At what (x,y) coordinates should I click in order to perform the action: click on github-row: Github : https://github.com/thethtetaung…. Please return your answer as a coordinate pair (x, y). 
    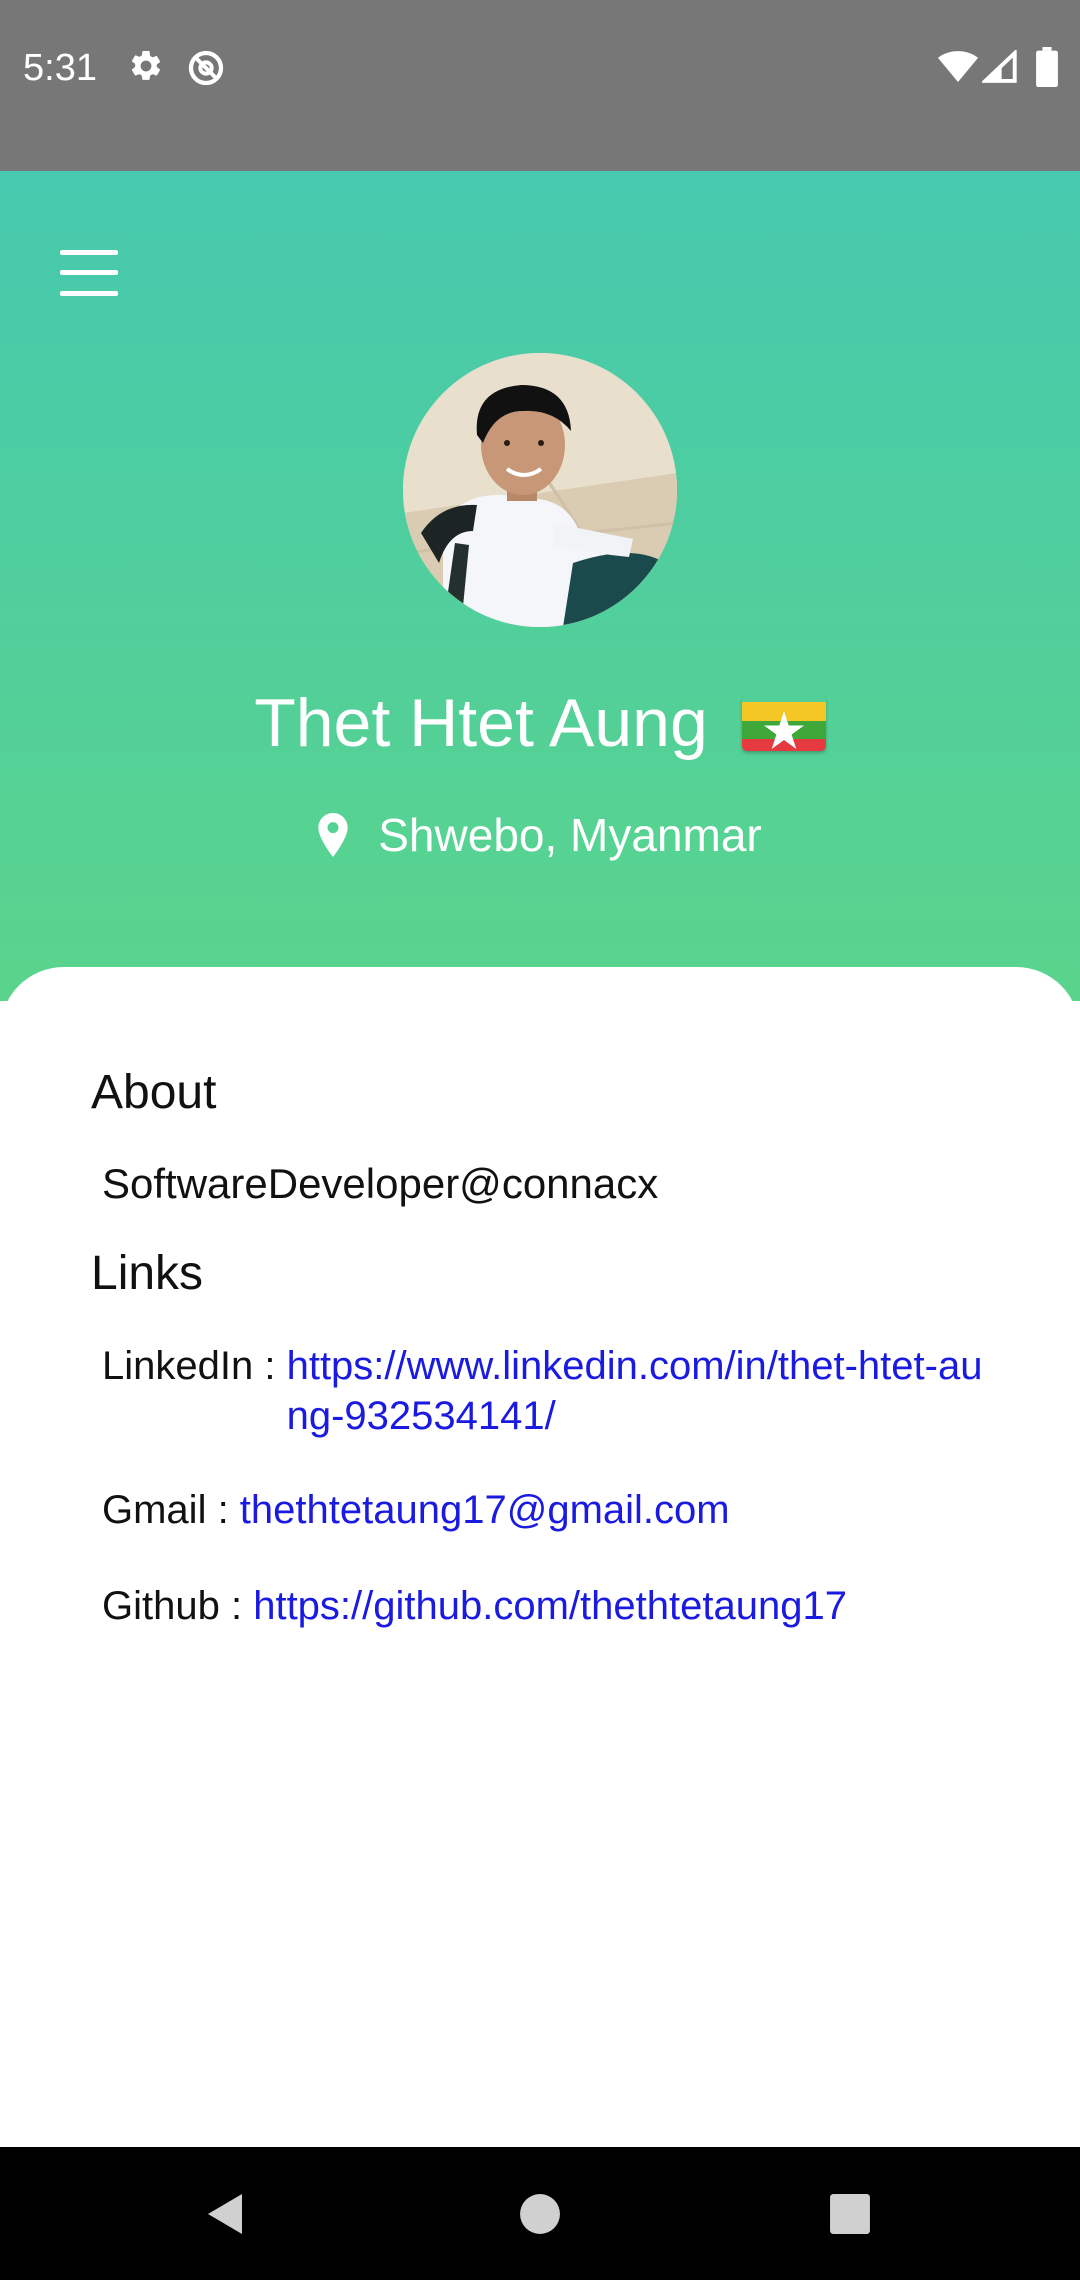
    Looking at the image, I should click on (474, 1606).